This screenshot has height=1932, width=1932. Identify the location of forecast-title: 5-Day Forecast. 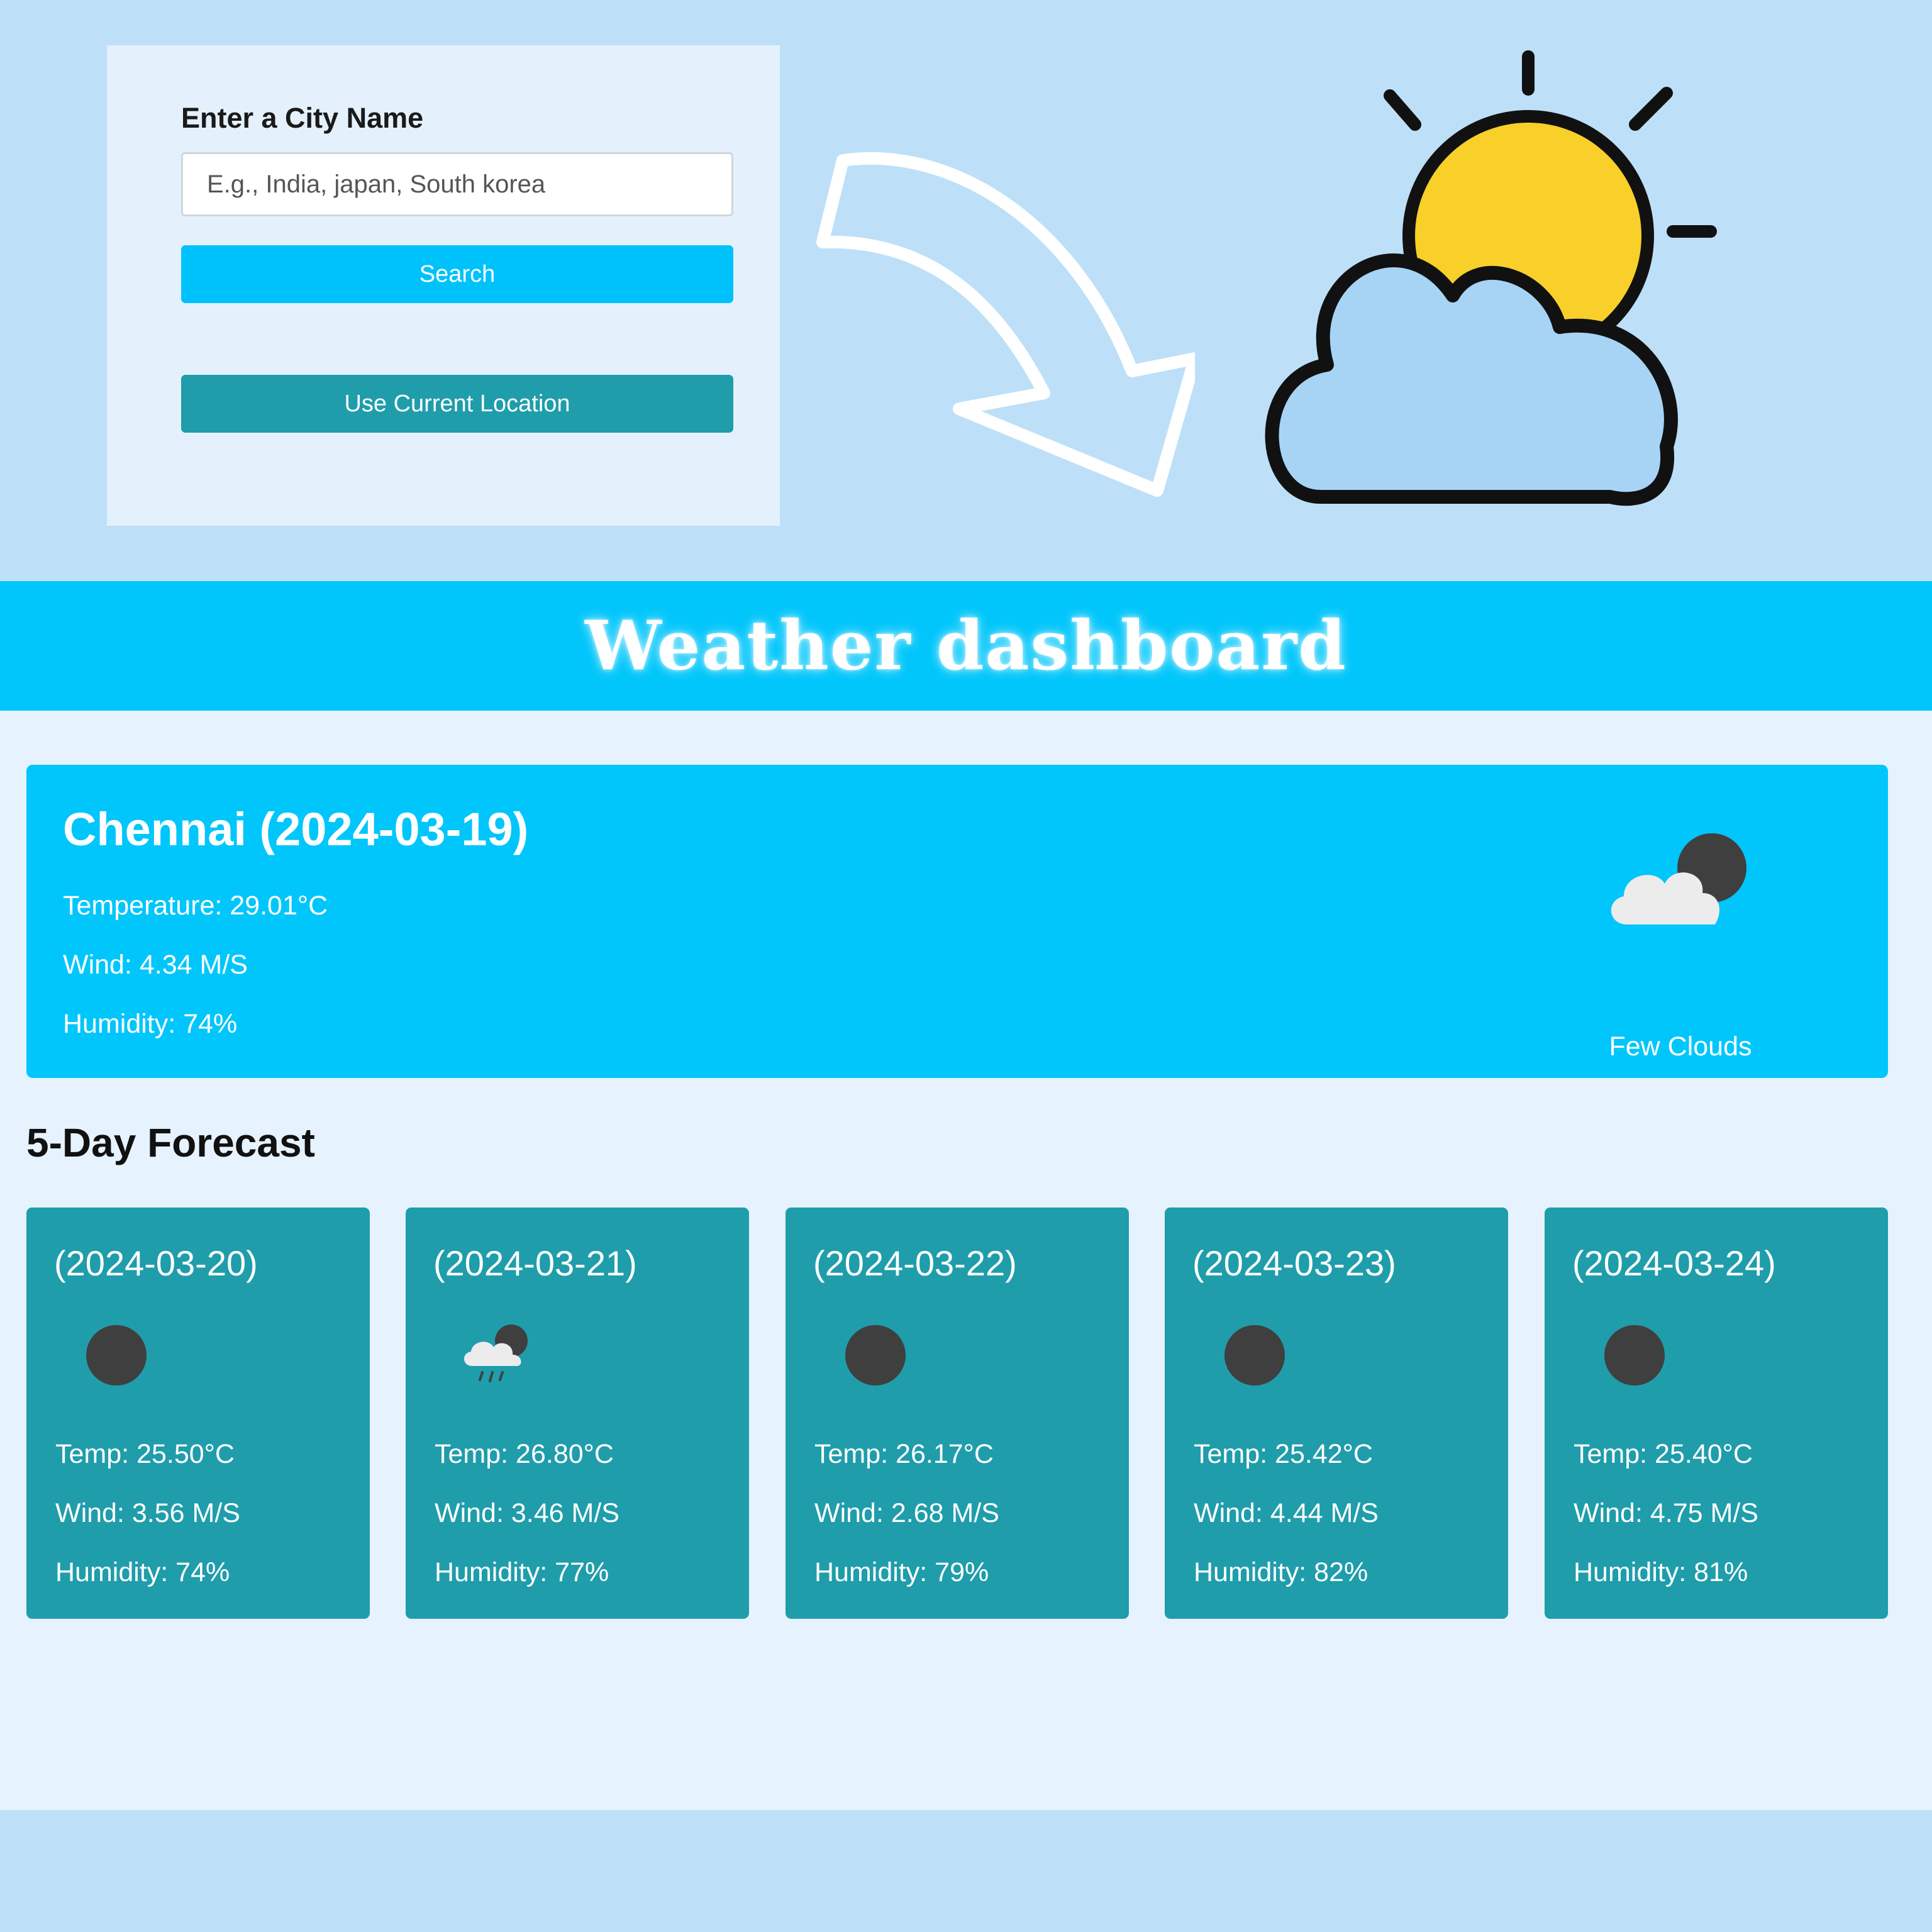
(170, 1142).